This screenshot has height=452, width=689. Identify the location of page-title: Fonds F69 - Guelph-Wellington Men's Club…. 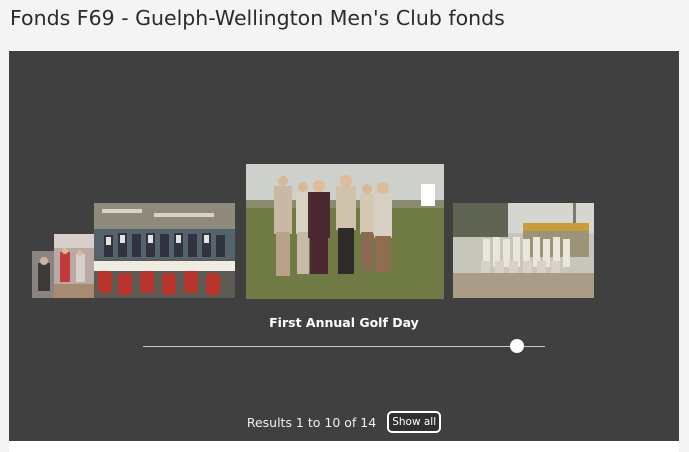
(257, 18).